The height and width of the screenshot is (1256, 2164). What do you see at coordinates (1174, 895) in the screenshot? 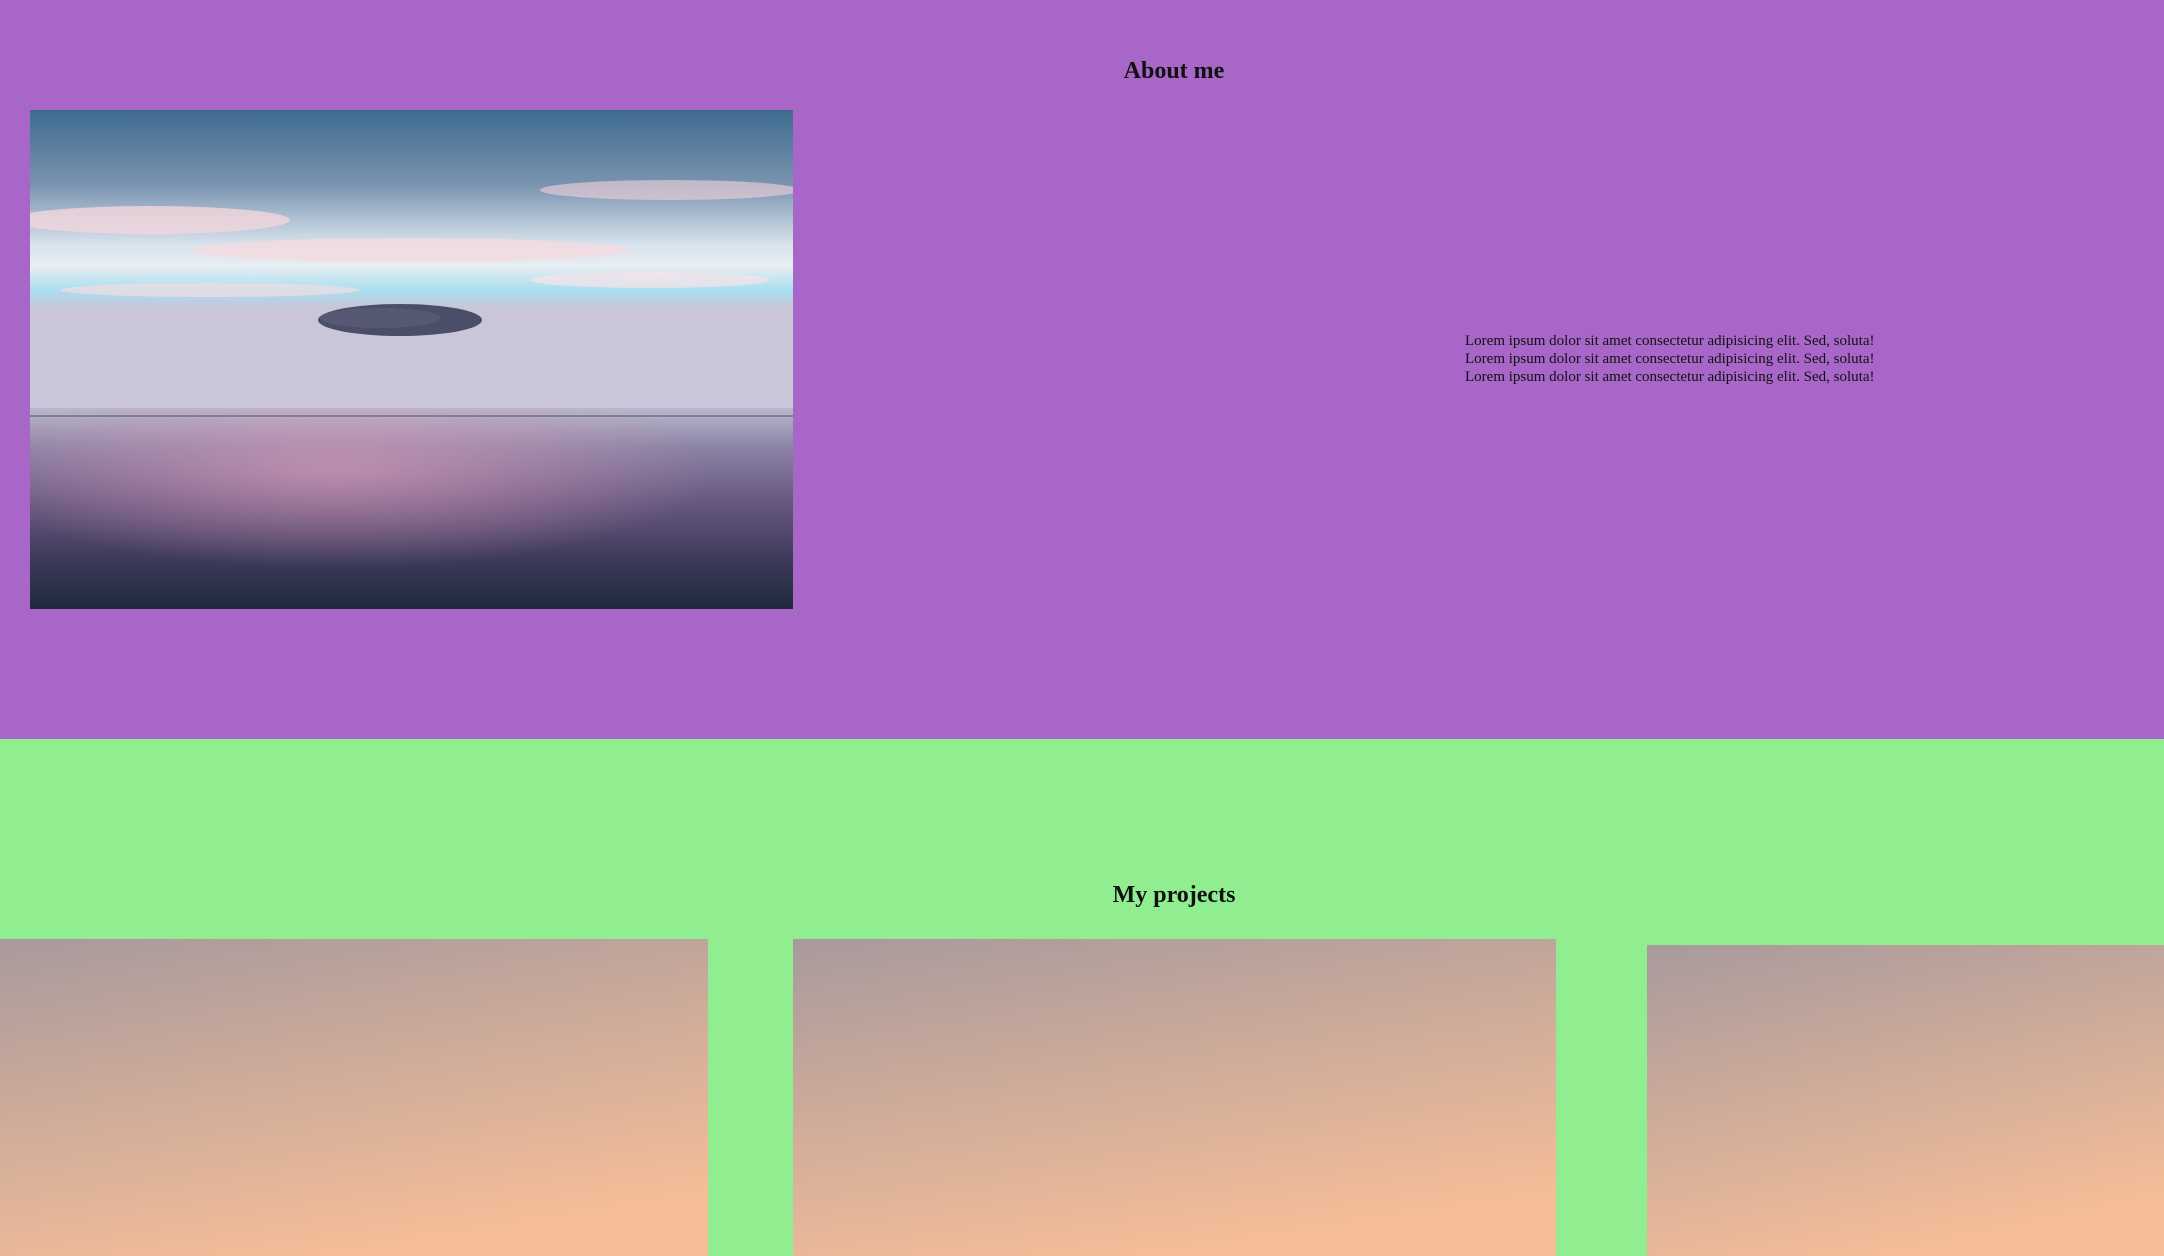
I see `projects-heading: My projects` at bounding box center [1174, 895].